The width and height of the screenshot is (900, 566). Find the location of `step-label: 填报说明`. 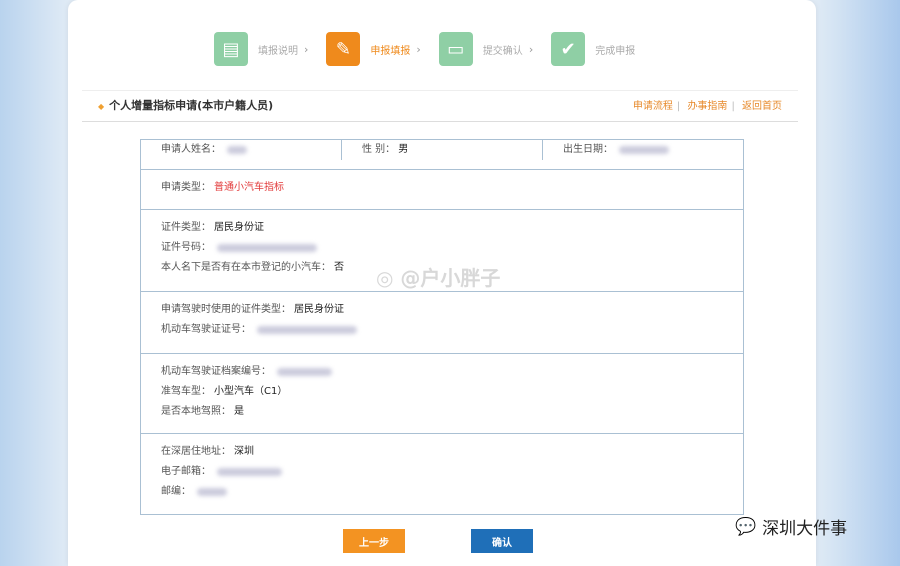

step-label: 填报说明 is located at coordinates (278, 51).